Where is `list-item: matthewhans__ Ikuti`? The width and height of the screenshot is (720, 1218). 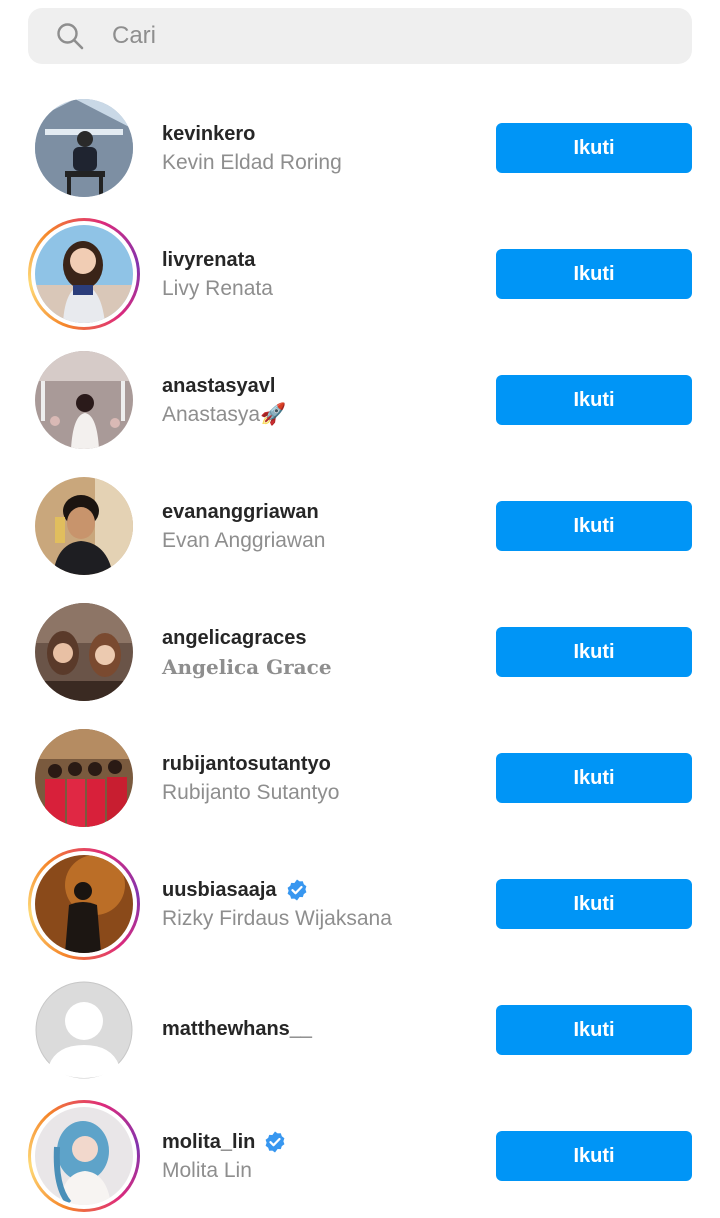 list-item: matthewhans__ Ikuti is located at coordinates (360, 1029).